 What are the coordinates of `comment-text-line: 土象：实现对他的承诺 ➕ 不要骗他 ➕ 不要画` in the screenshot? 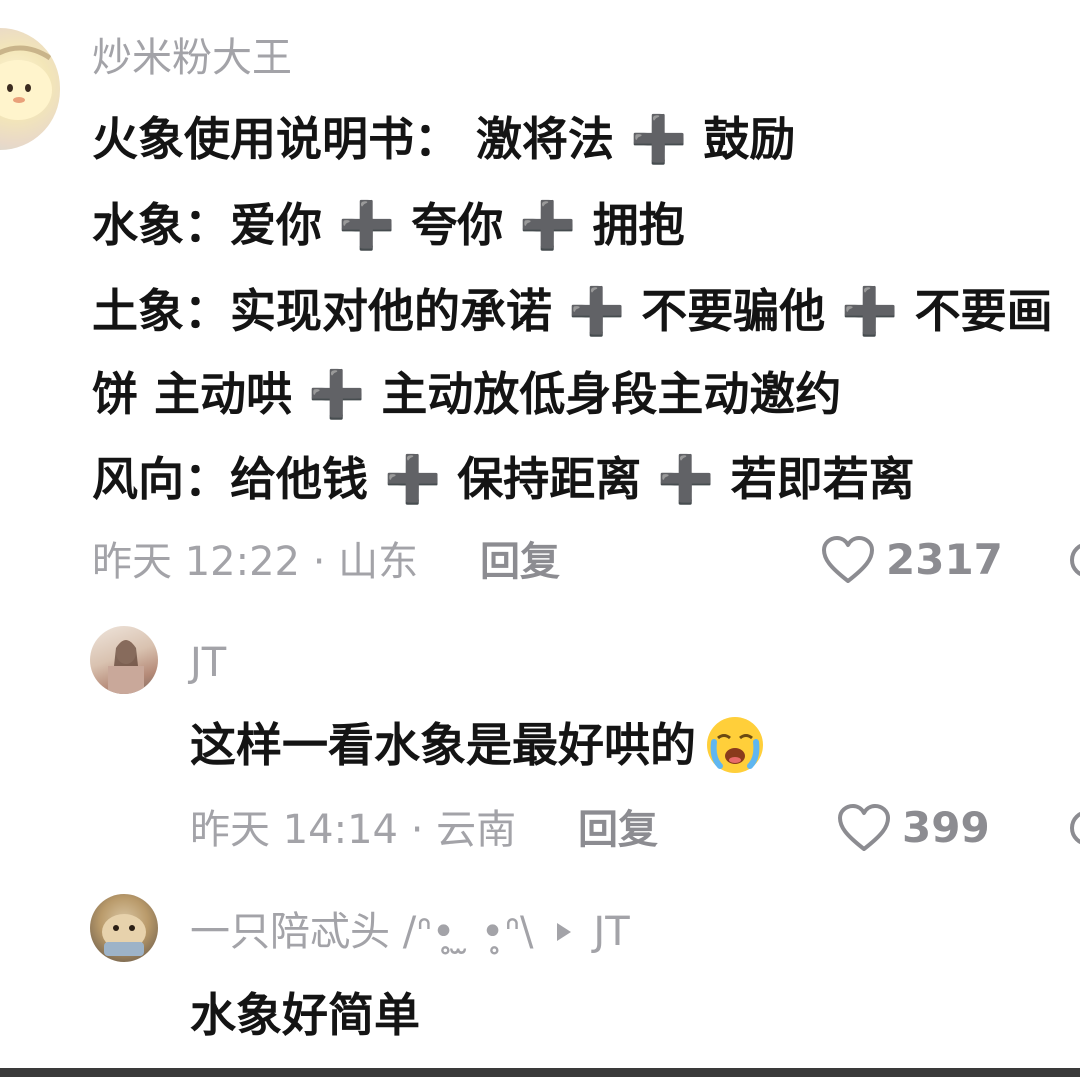 It's located at (572, 311).